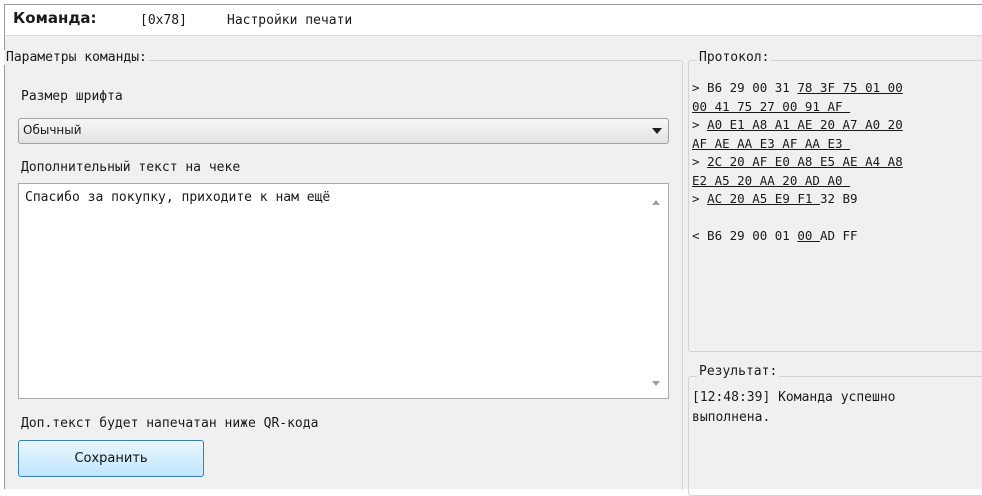 The image size is (982, 496). What do you see at coordinates (163, 20) in the screenshot?
I see `command-code: [0x78]` at bounding box center [163, 20].